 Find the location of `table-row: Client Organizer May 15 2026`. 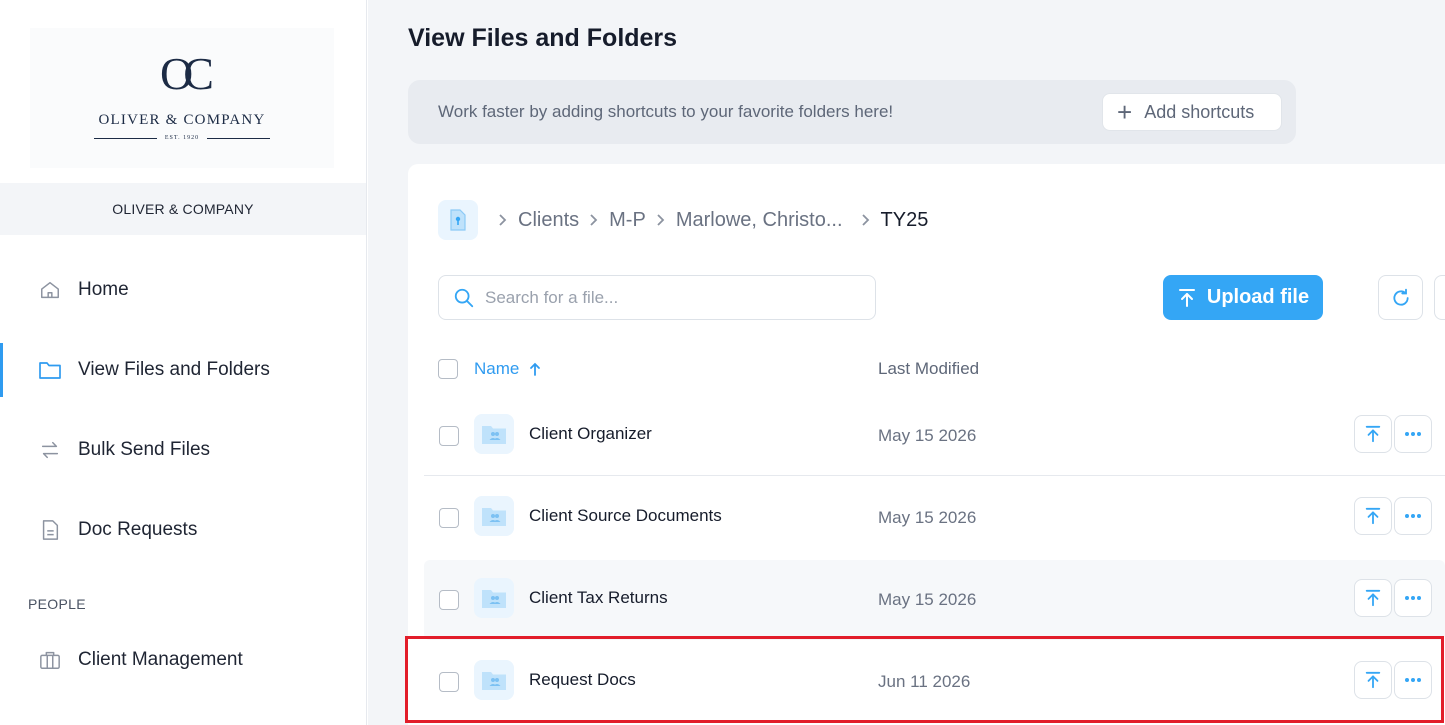

table-row: Client Organizer May 15 2026 is located at coordinates (934, 436).